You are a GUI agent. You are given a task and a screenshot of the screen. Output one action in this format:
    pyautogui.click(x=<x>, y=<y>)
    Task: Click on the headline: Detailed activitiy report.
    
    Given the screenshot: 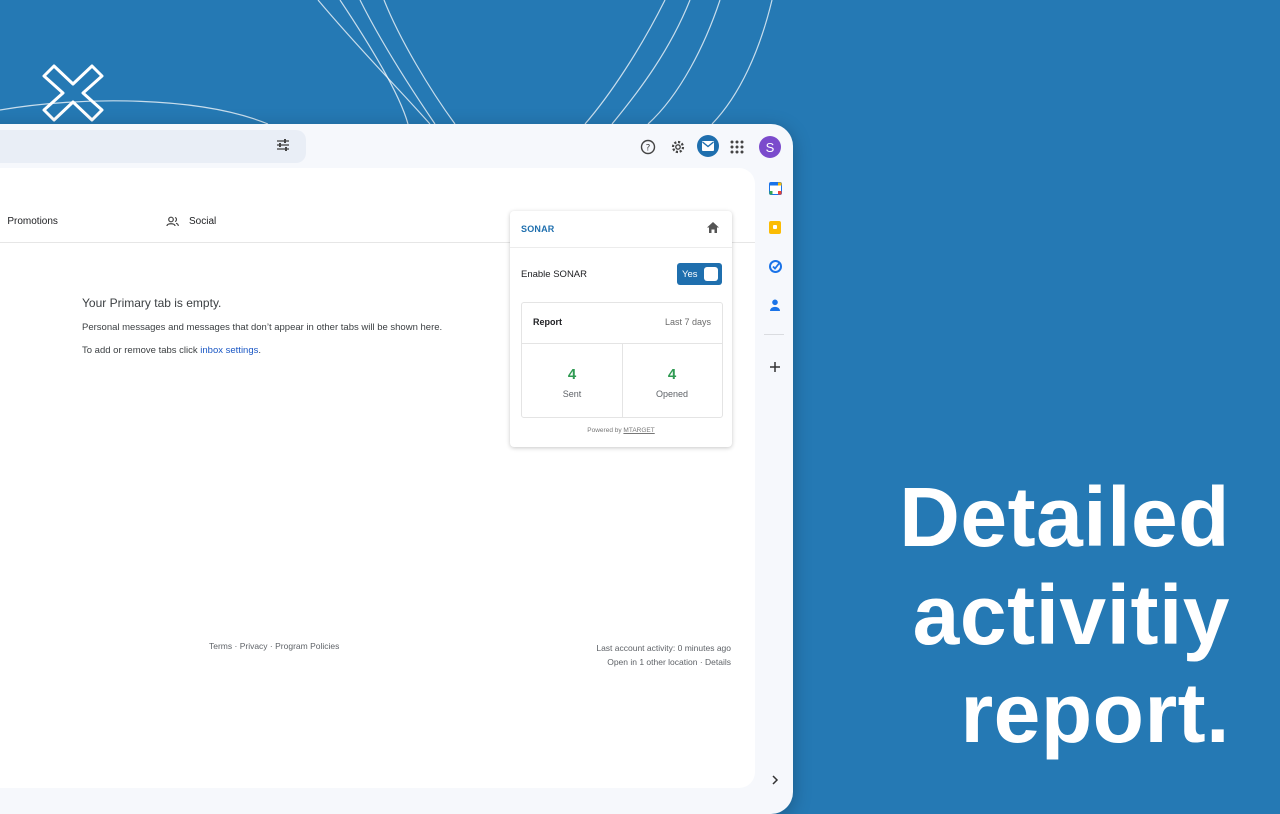 What is the action you would take?
    pyautogui.click(x=1000, y=615)
    